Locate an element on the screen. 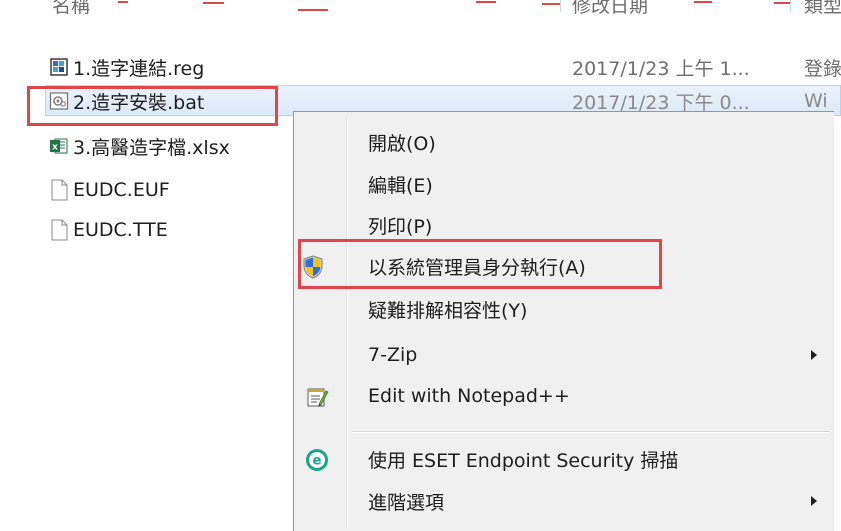 Image resolution: width=841 pixels, height=531 pixels. list-item: EUDC.TTE is located at coordinates (108, 230).